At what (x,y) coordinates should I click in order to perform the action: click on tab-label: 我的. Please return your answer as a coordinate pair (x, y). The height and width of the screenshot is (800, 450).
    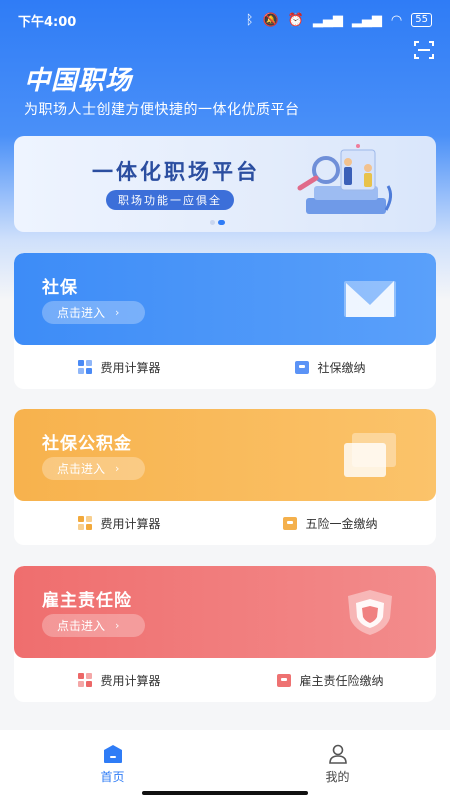
    Looking at the image, I should click on (337, 777).